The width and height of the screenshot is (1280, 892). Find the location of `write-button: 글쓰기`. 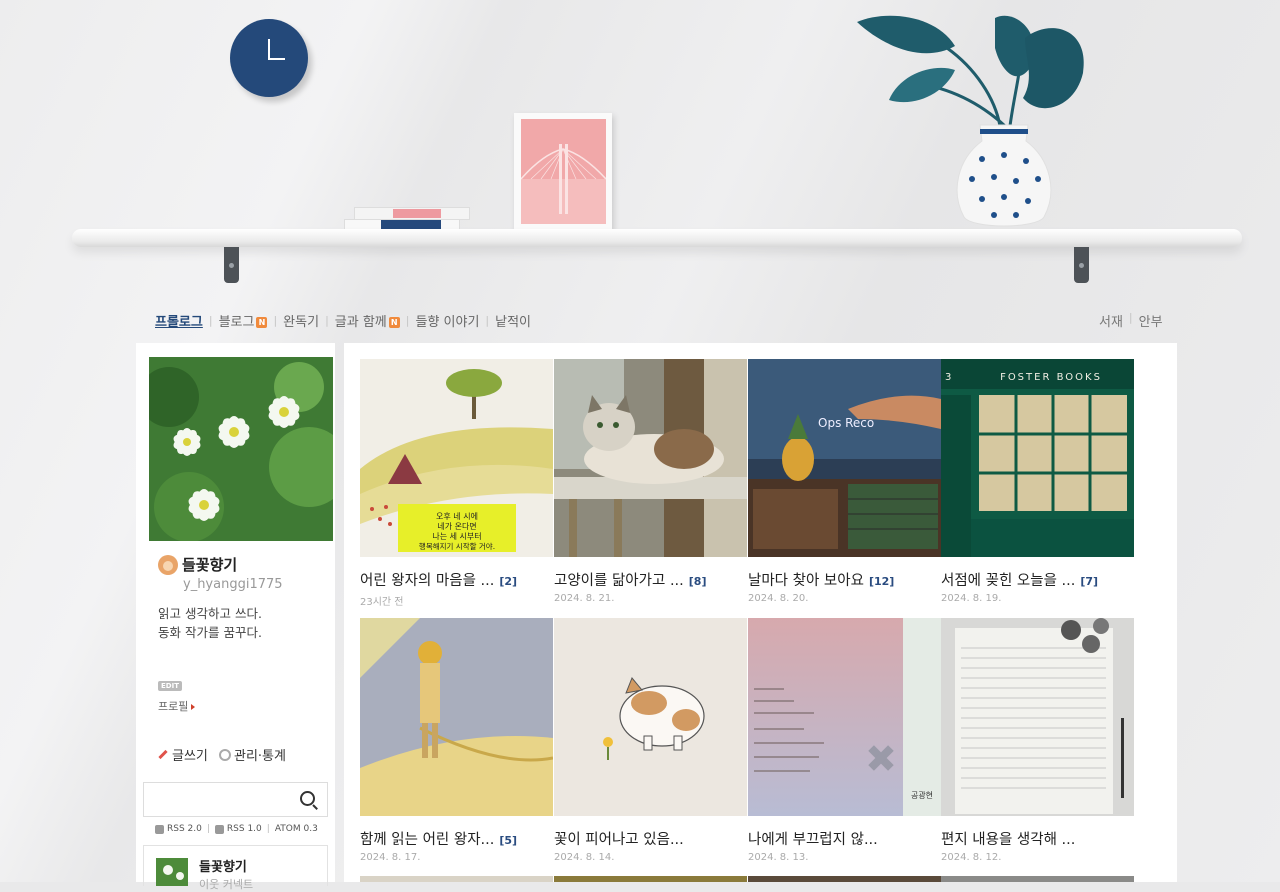

write-button: 글쓰기 is located at coordinates (183, 754).